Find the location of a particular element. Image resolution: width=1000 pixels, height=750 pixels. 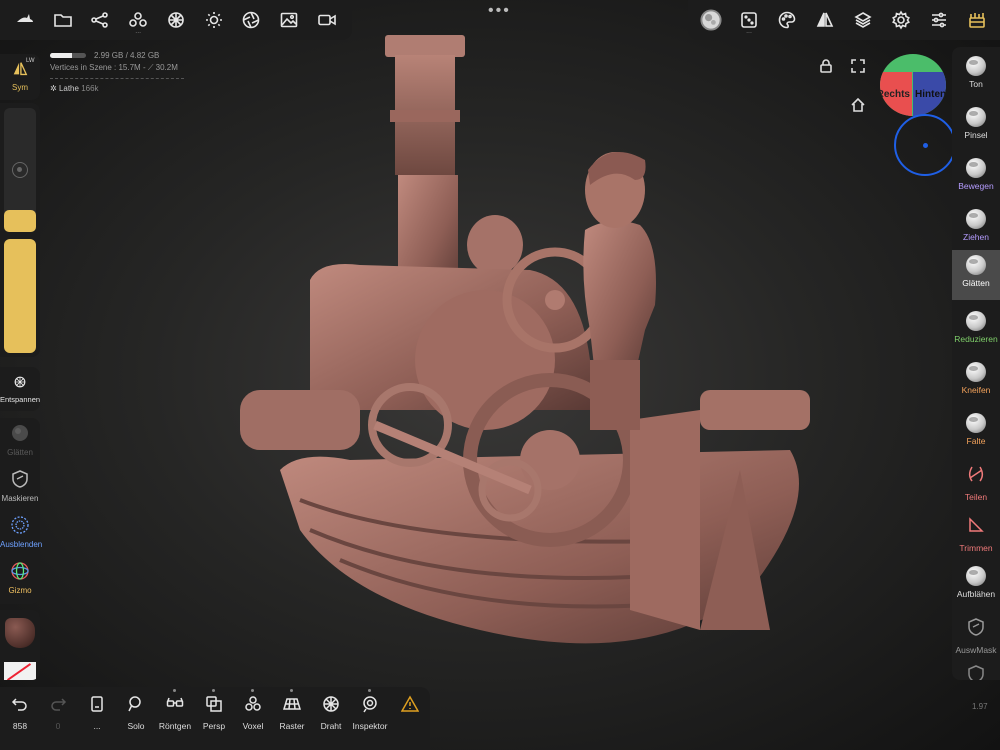

hide-button: Ausblenden is located at coordinates (21, 533).